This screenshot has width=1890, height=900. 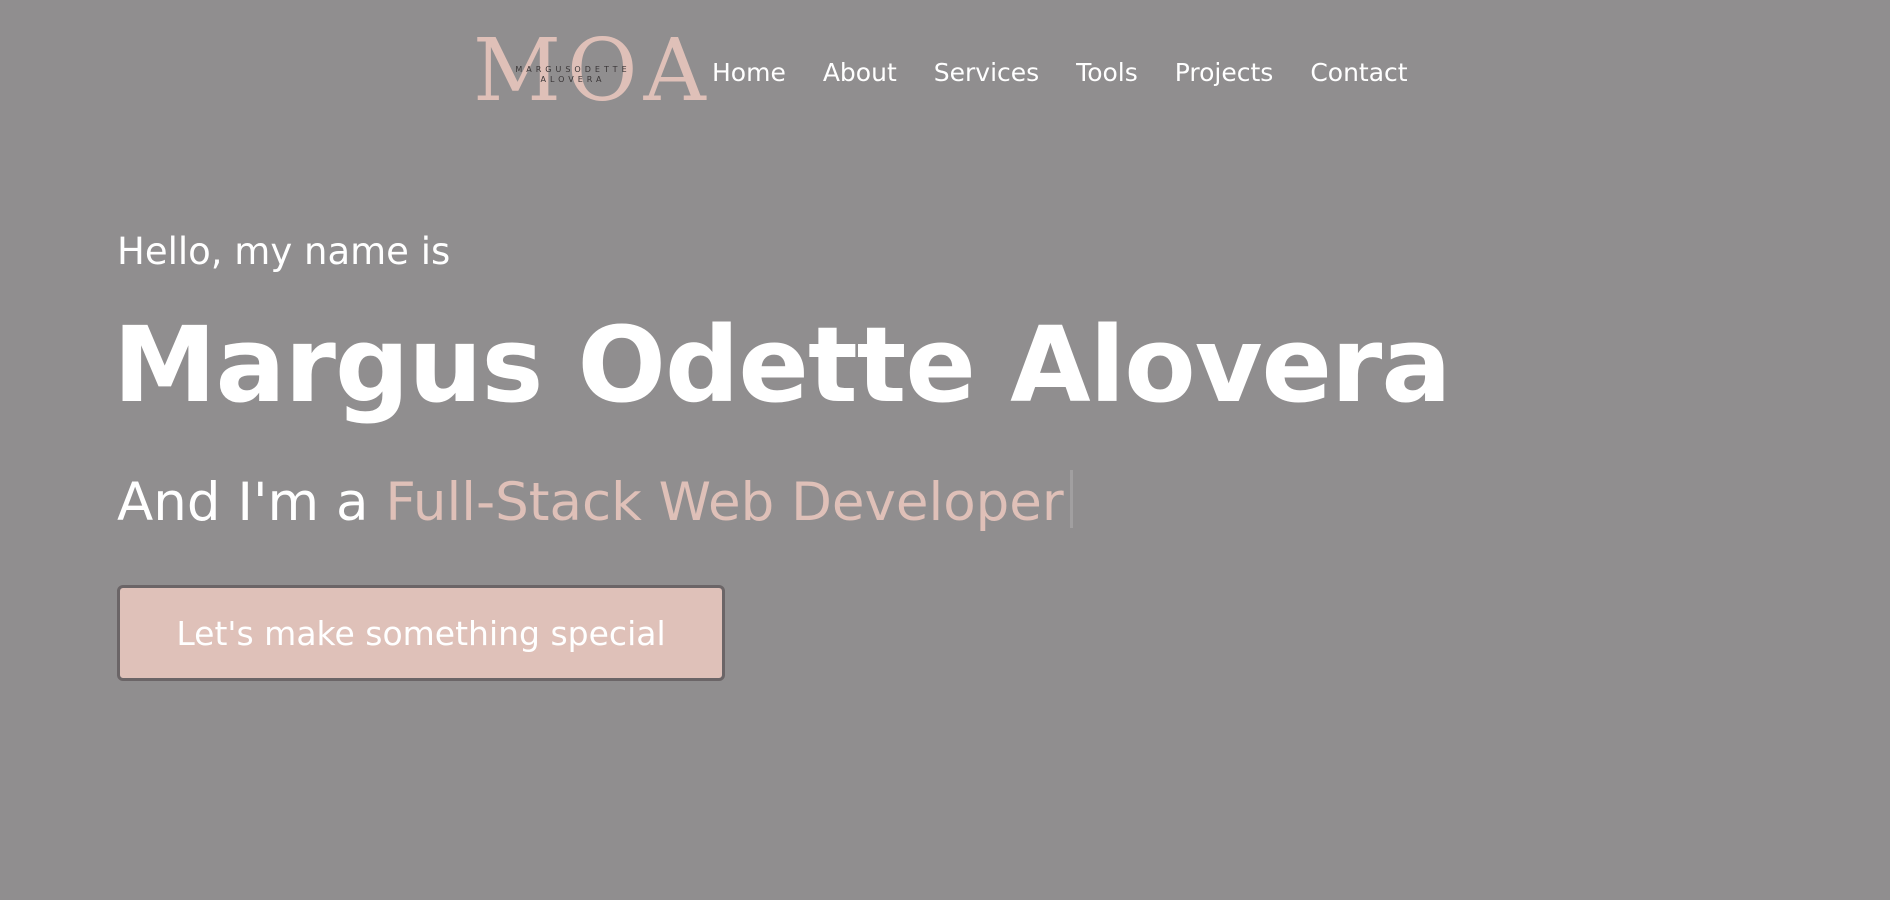 What do you see at coordinates (284, 251) in the screenshot?
I see `hero-intro: Hello, my name is` at bounding box center [284, 251].